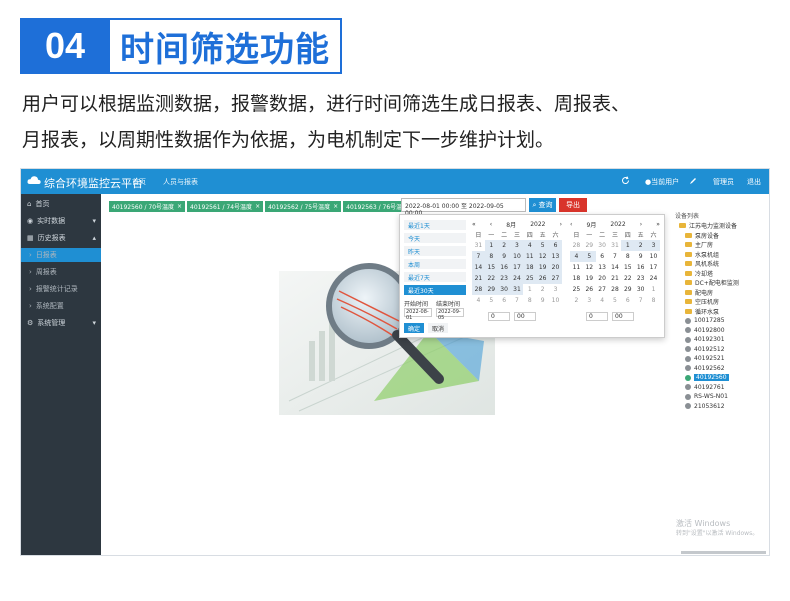  Describe the element at coordinates (617, 224) in the screenshot. I see `right-year-select: 2022` at that location.